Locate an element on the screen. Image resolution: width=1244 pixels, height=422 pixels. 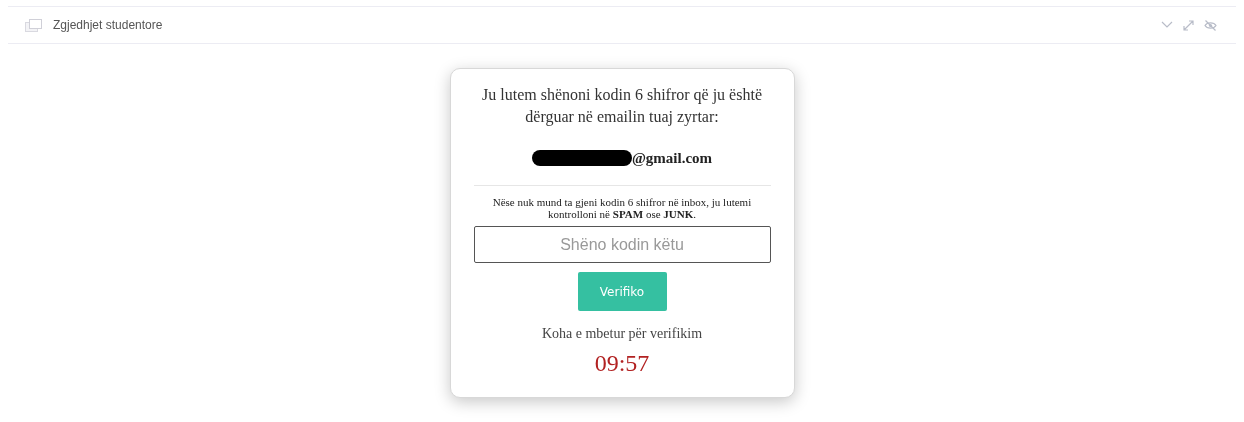
spam-note: Nëse nuk mund ta gjeni kodin 6 shifror në inbox, ju lutemi kontrolloni në SPAM ose JUNK. is located at coordinates (622, 208).